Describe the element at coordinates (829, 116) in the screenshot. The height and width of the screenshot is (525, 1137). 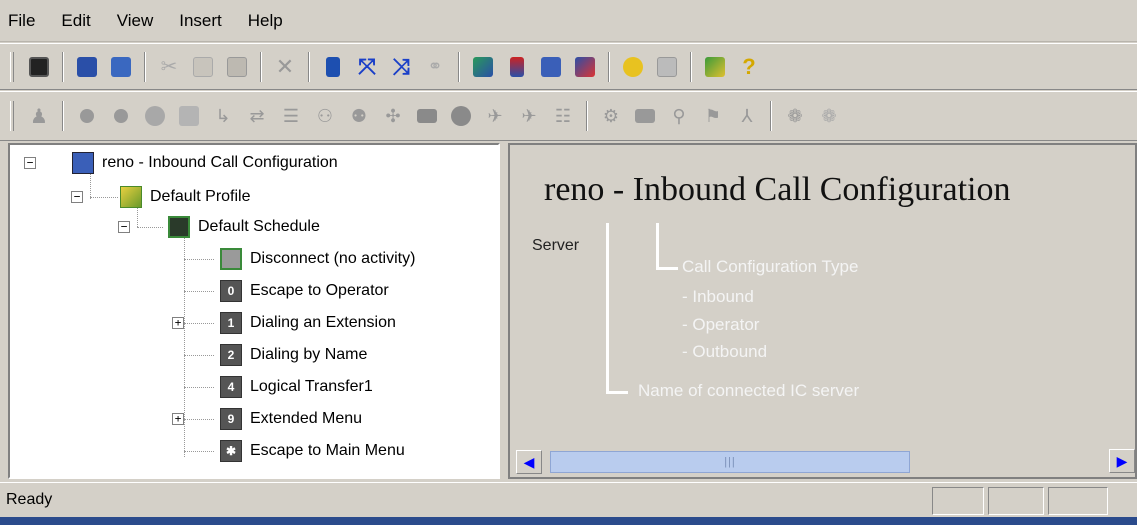
I see `gear-button: ❁` at that location.